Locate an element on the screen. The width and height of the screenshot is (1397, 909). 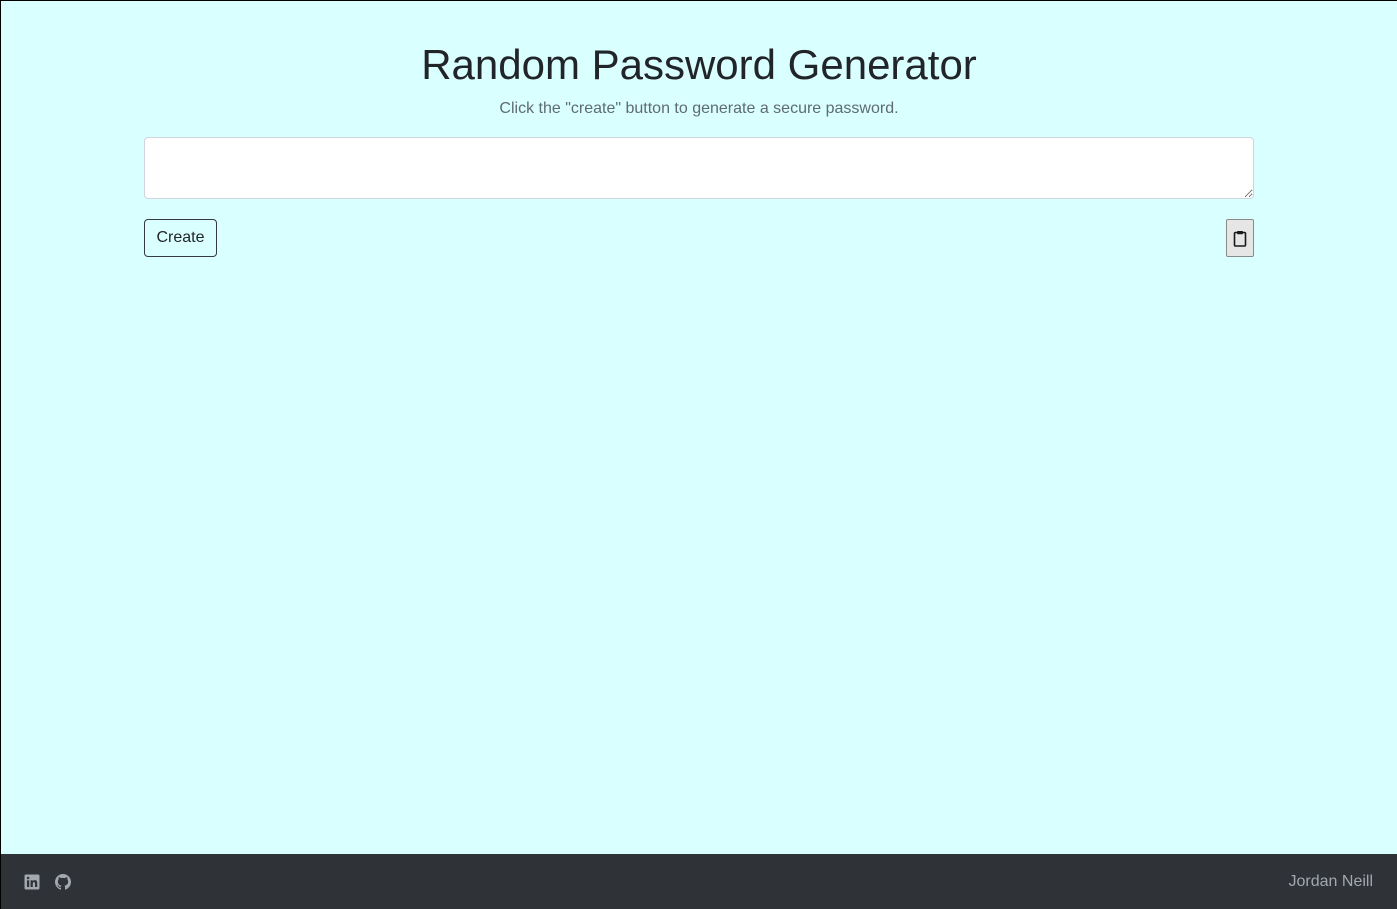
author-name: Jordan Neill is located at coordinates (1330, 881).